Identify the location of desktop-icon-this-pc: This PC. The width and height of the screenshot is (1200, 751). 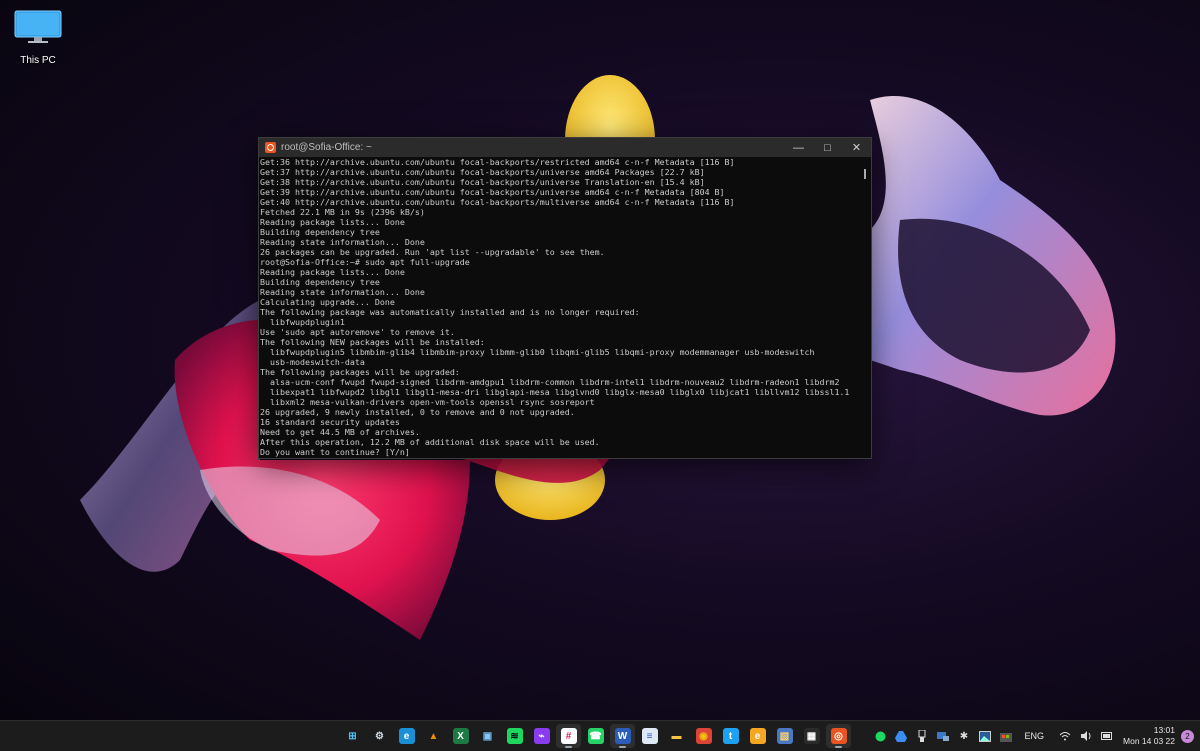
(38, 38).